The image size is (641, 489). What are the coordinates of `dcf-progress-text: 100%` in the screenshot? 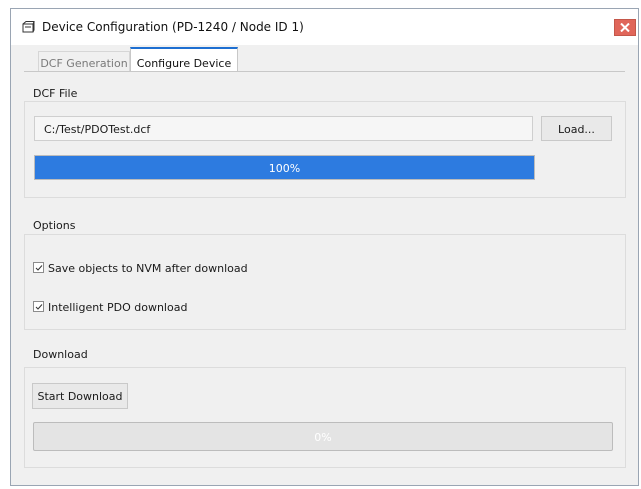 It's located at (284, 168).